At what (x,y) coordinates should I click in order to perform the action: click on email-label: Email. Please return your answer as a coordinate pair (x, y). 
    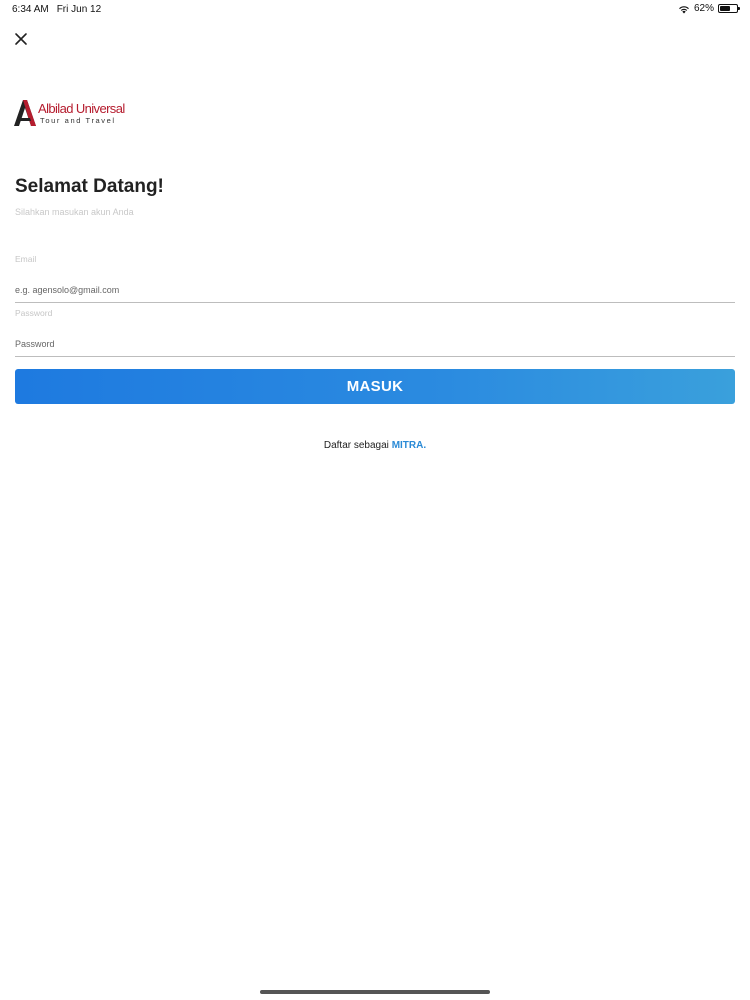
    Looking at the image, I should click on (26, 259).